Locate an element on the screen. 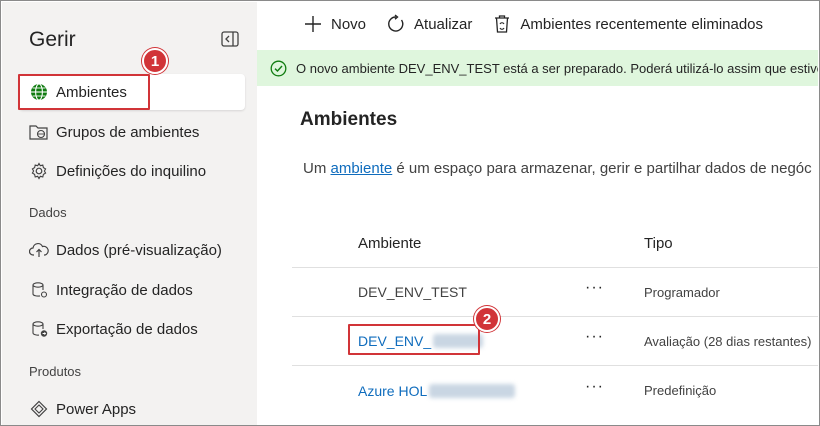 The width and height of the screenshot is (820, 426). checkmark-circle-icon is located at coordinates (278, 68).